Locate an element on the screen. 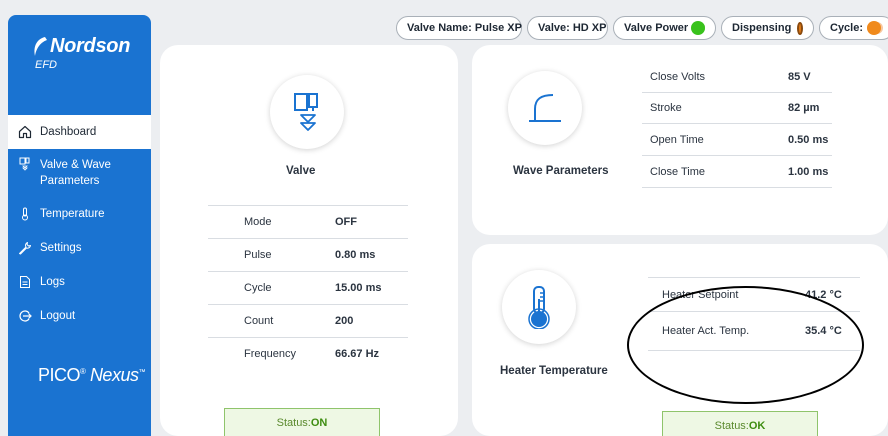 This screenshot has width=888, height=436. row-key: Heater Act. Temp. is located at coordinates (706, 331).